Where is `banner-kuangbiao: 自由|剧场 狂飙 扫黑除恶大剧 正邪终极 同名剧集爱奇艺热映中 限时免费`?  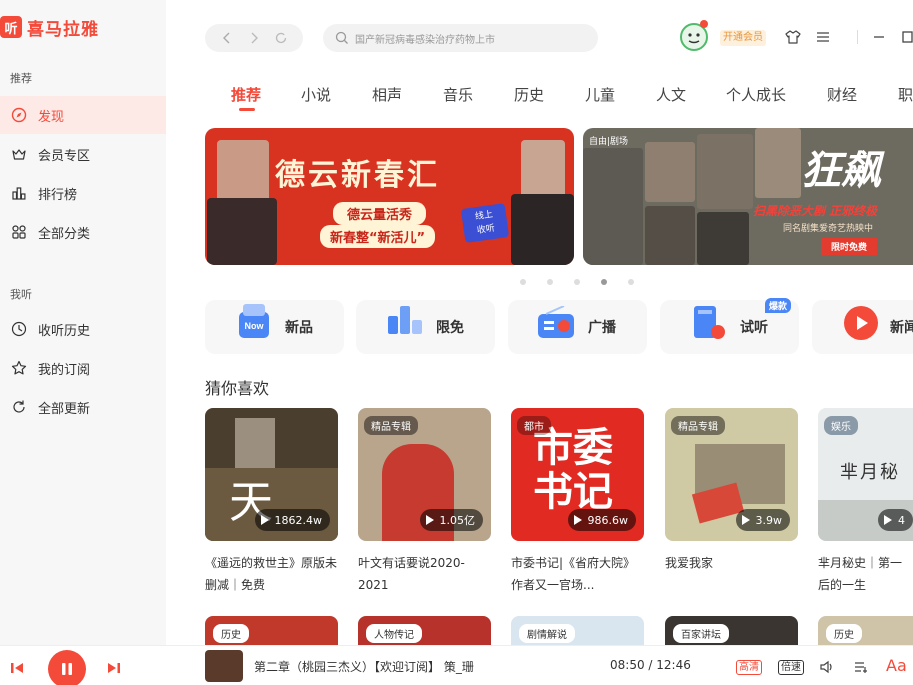
banner-kuangbiao: 自由|剧场 狂飙 扫黑除恶大剧 正邪终极 同名剧集爱奇艺热映中 限时免费 is located at coordinates (748, 196).